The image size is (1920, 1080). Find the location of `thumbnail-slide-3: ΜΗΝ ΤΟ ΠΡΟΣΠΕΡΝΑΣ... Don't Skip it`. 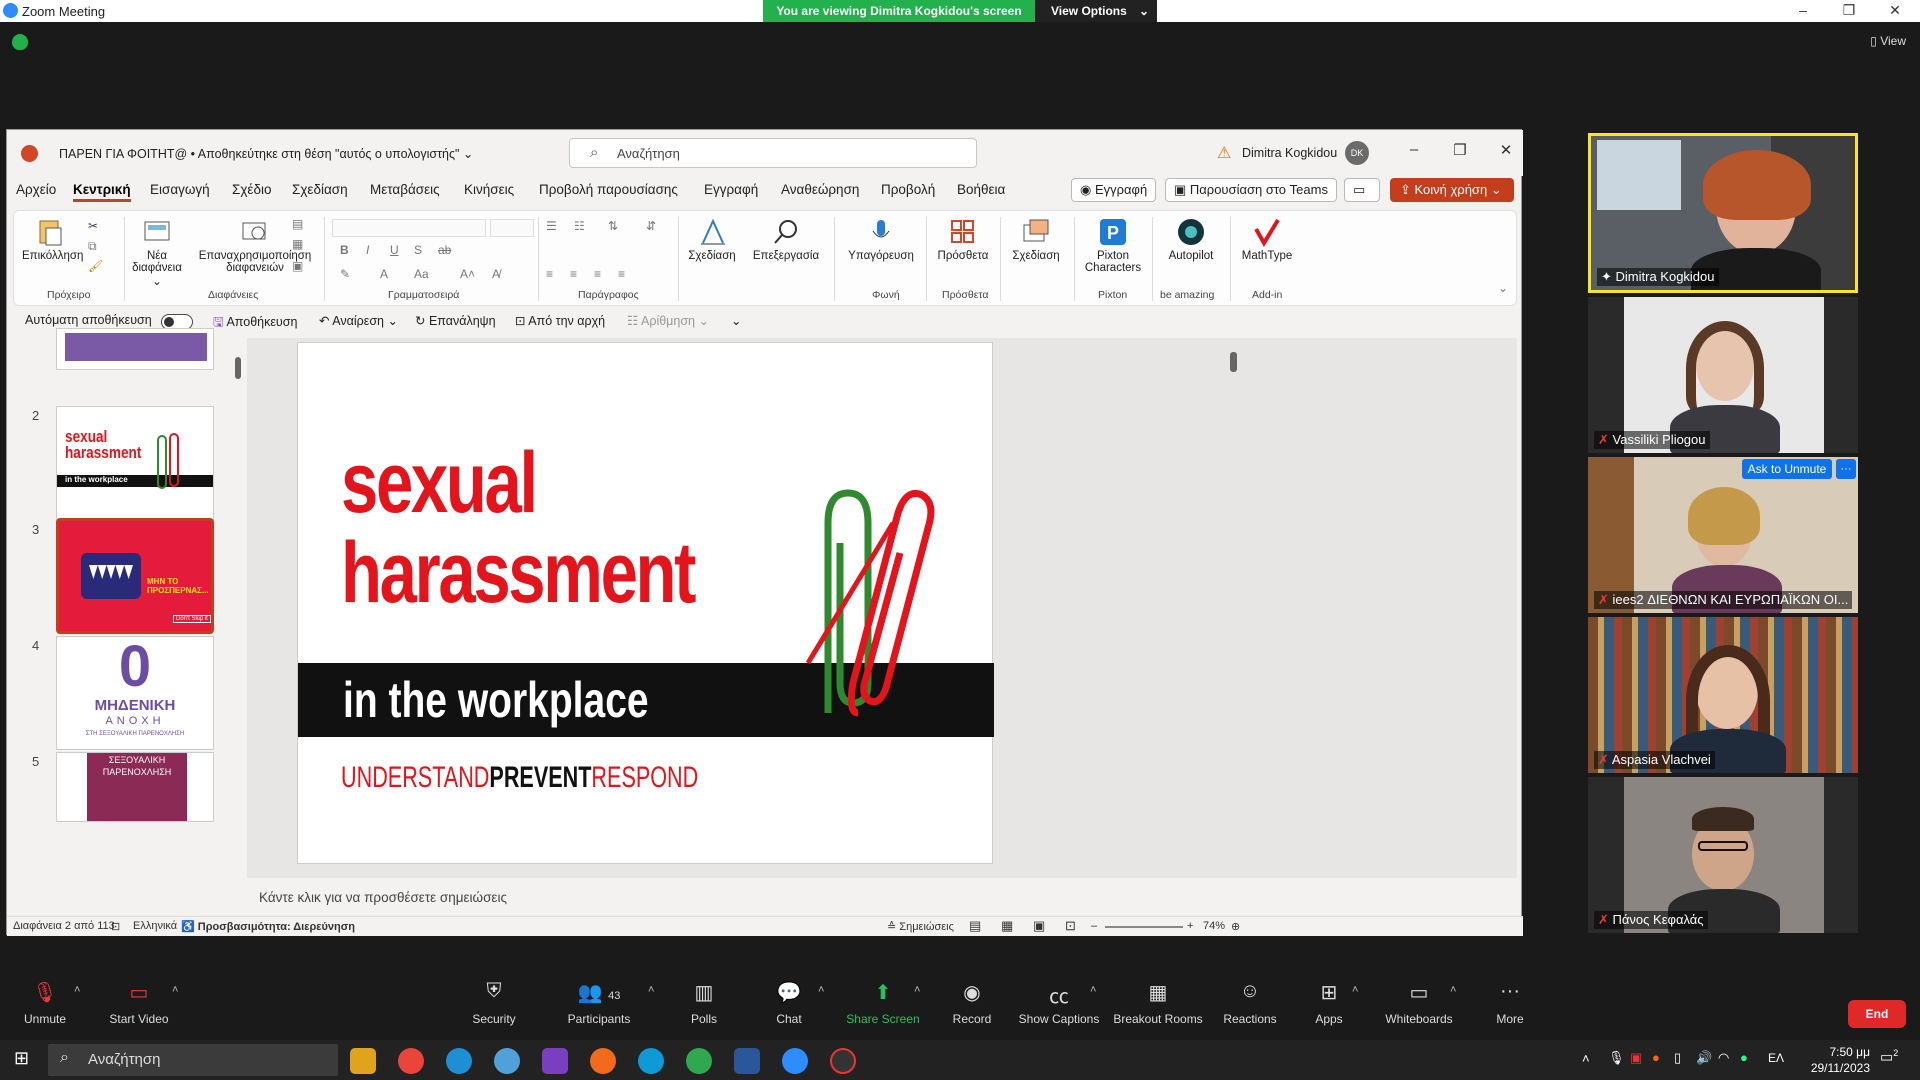

thumbnail-slide-3: ΜΗΝ ΤΟ ΠΡΟΣΠΕΡΝΑΣ... Don't Skip it is located at coordinates (135, 576).